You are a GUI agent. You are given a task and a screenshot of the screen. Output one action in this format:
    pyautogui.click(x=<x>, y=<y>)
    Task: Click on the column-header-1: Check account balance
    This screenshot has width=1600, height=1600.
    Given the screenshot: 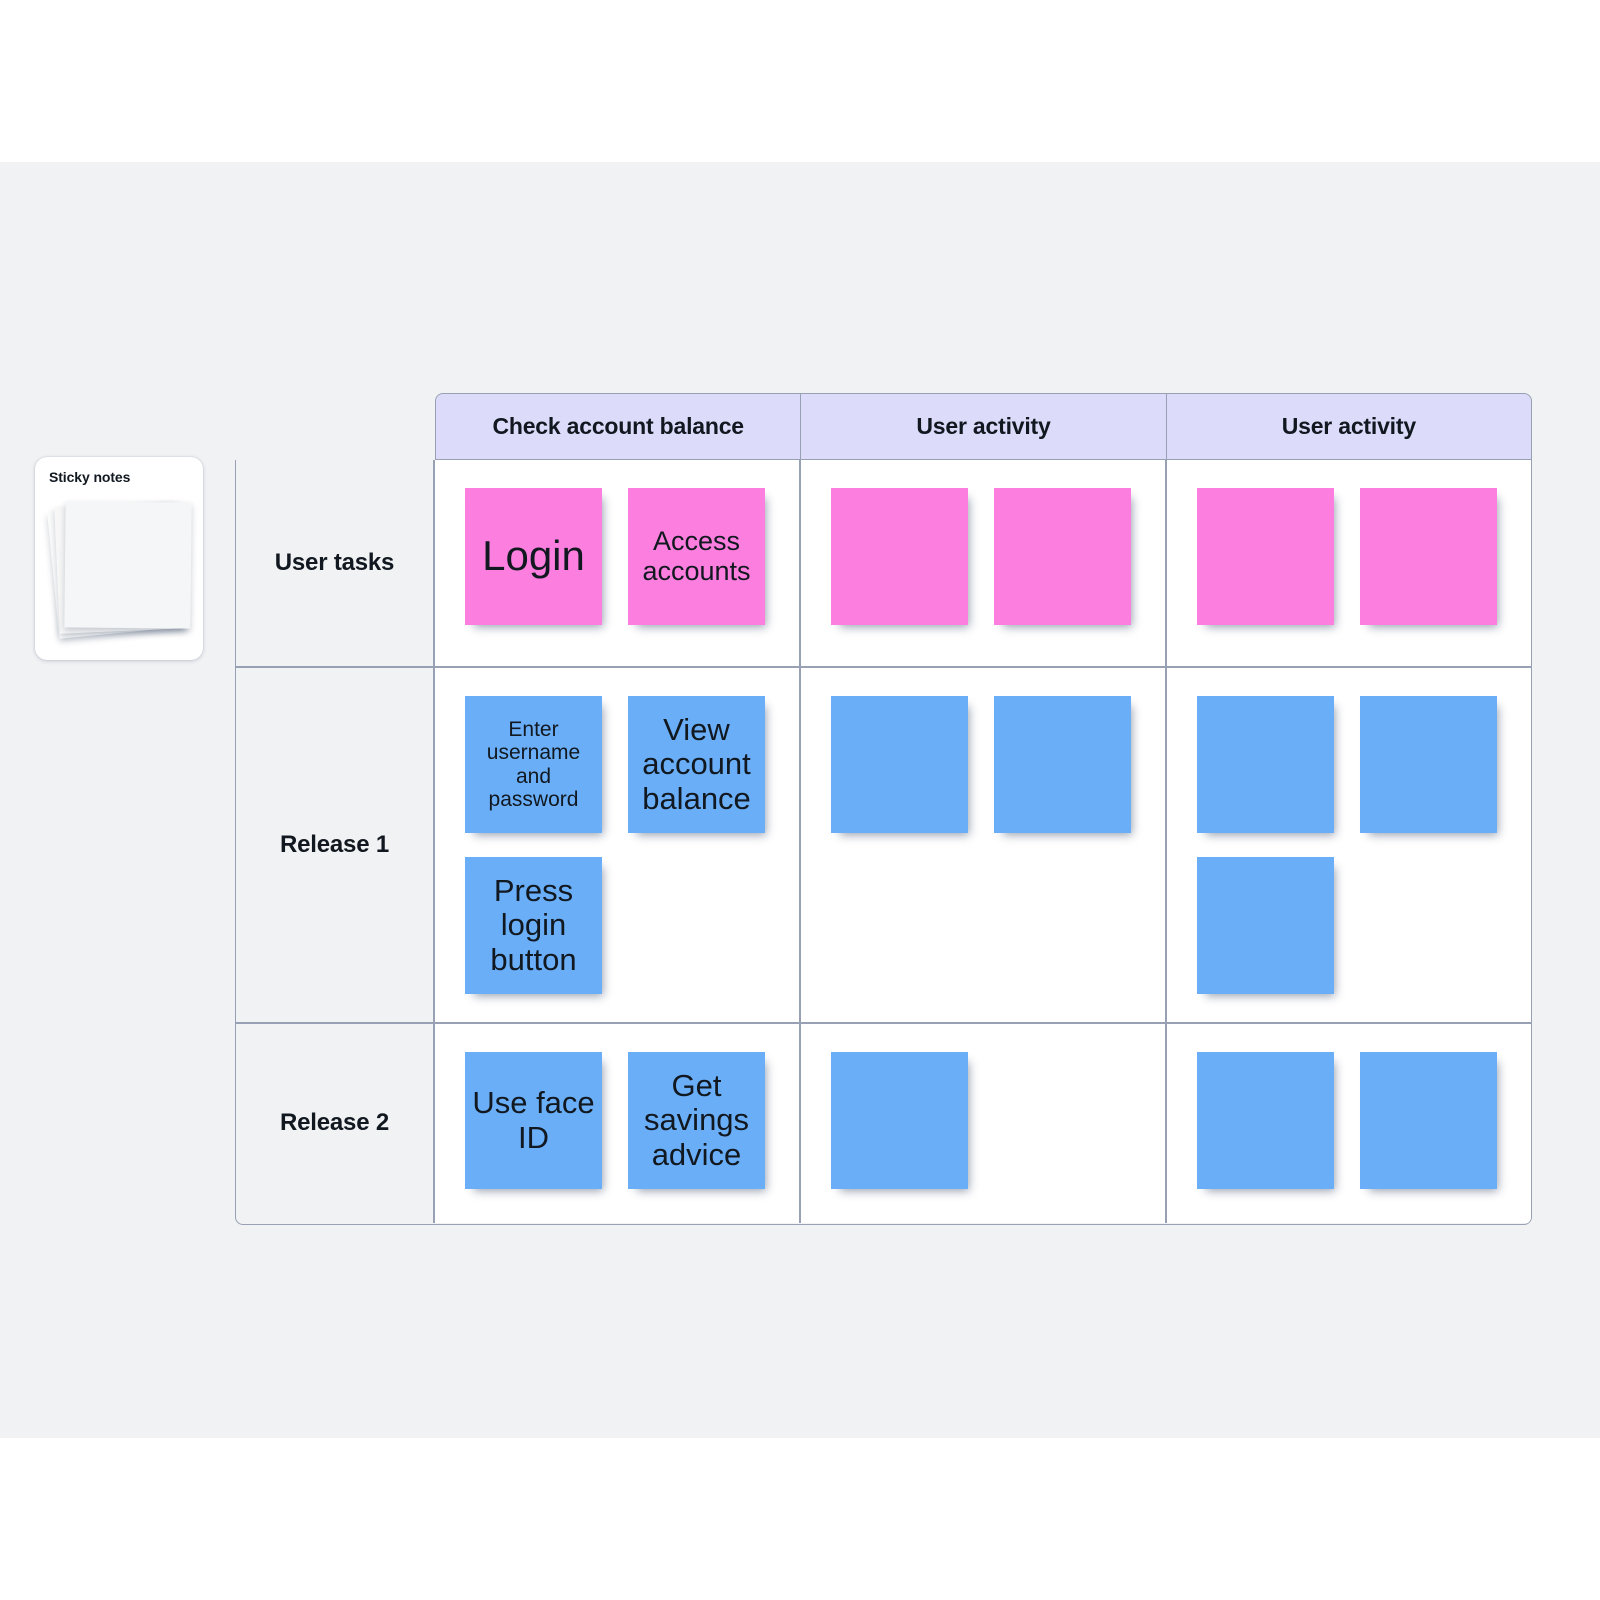 What is the action you would take?
    pyautogui.click(x=618, y=426)
    